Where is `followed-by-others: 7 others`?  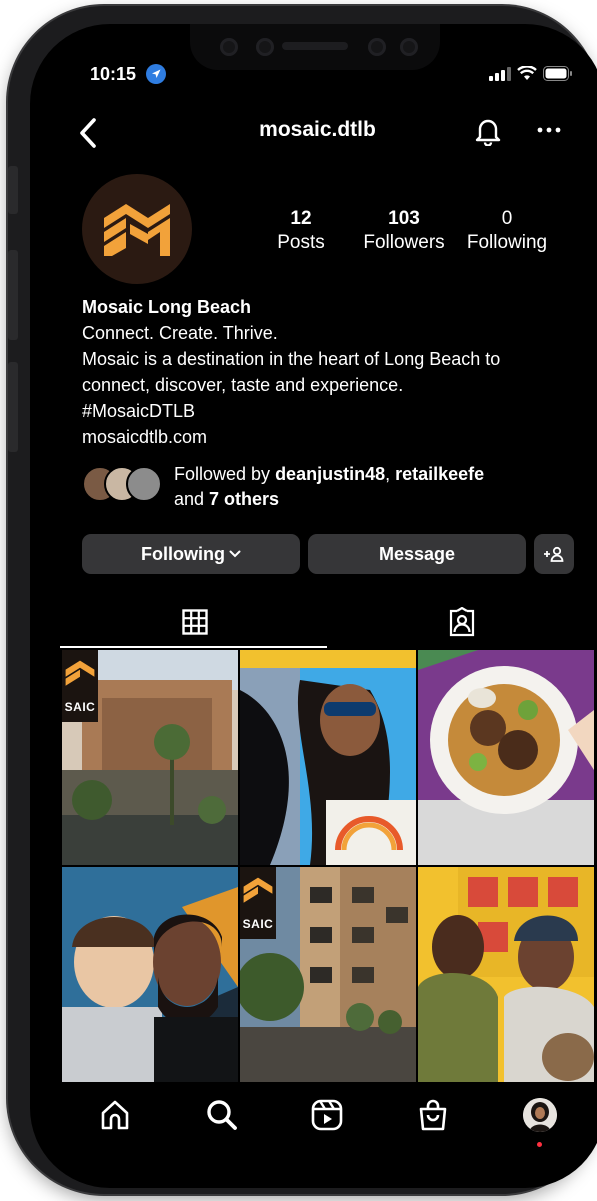
followed-by-others: 7 others is located at coordinates (244, 499).